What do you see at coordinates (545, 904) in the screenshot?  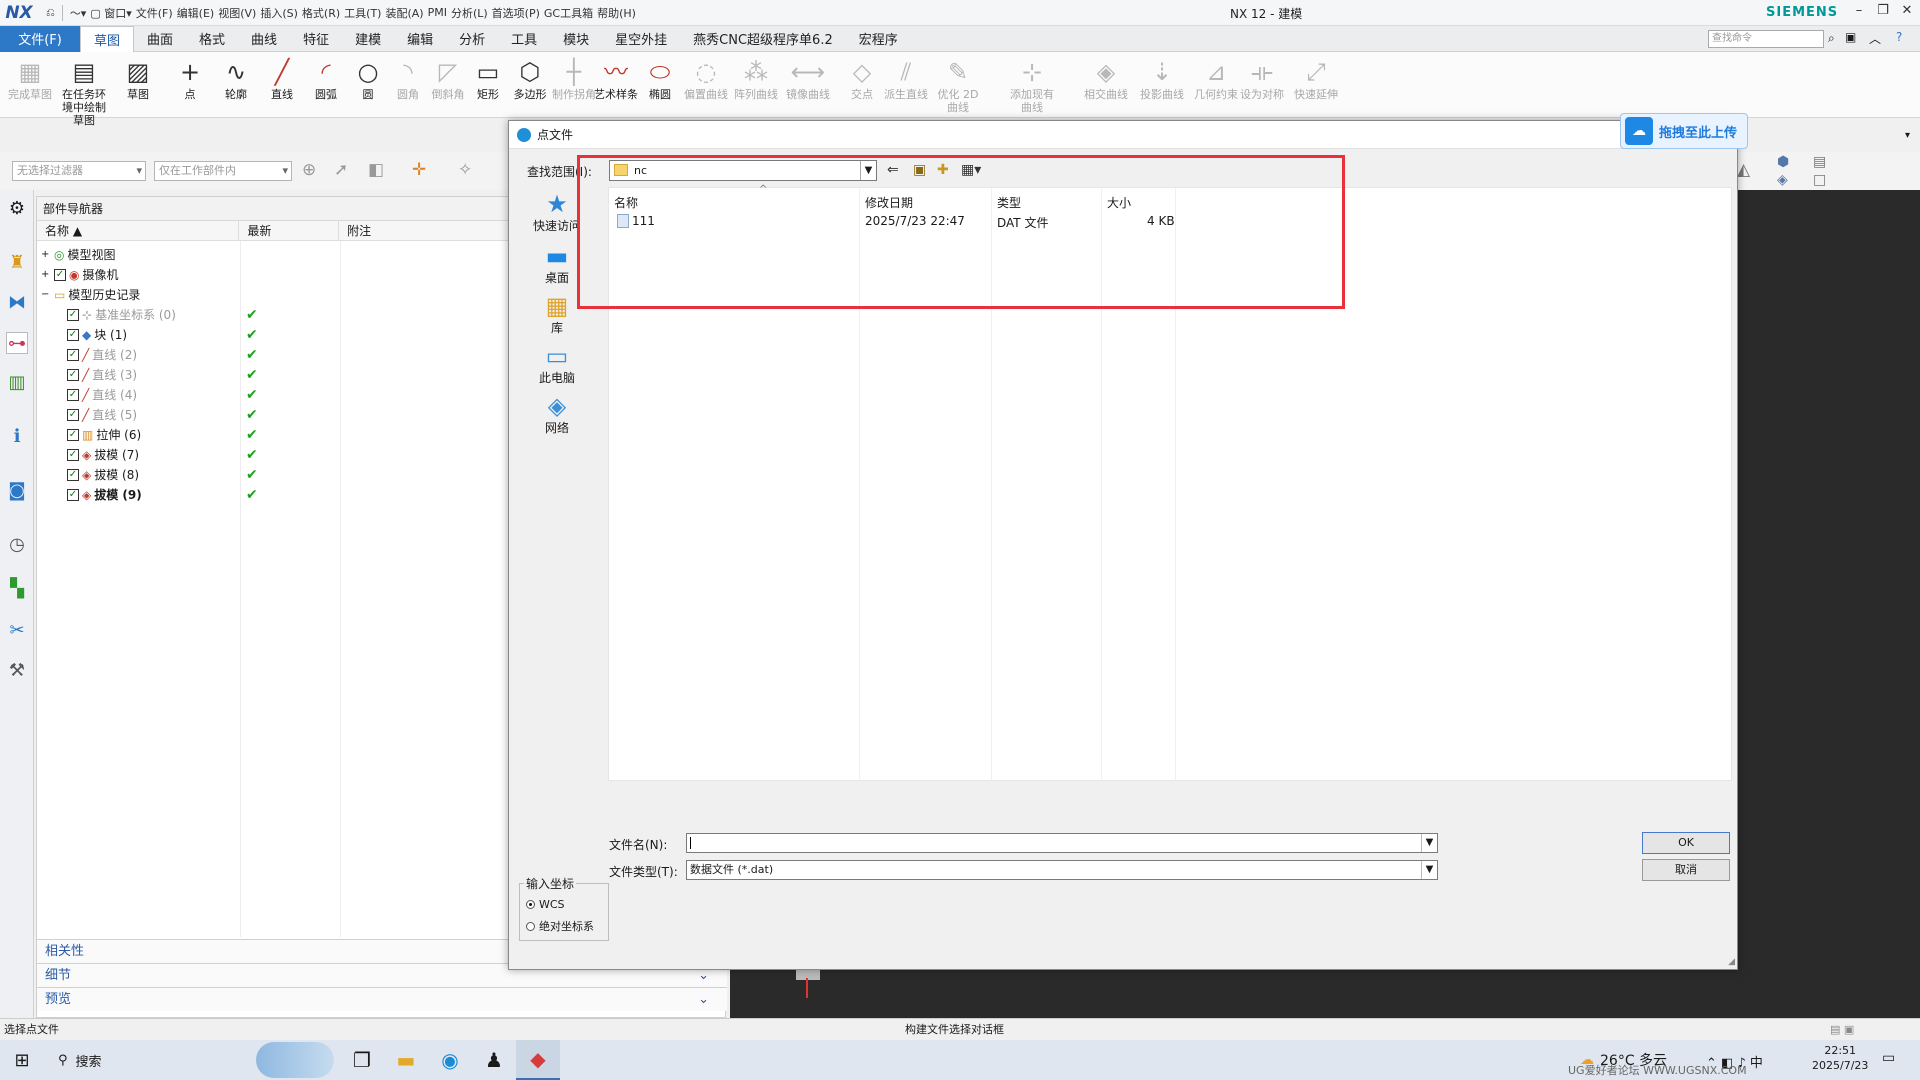 I see `radio-wcs: WCS` at bounding box center [545, 904].